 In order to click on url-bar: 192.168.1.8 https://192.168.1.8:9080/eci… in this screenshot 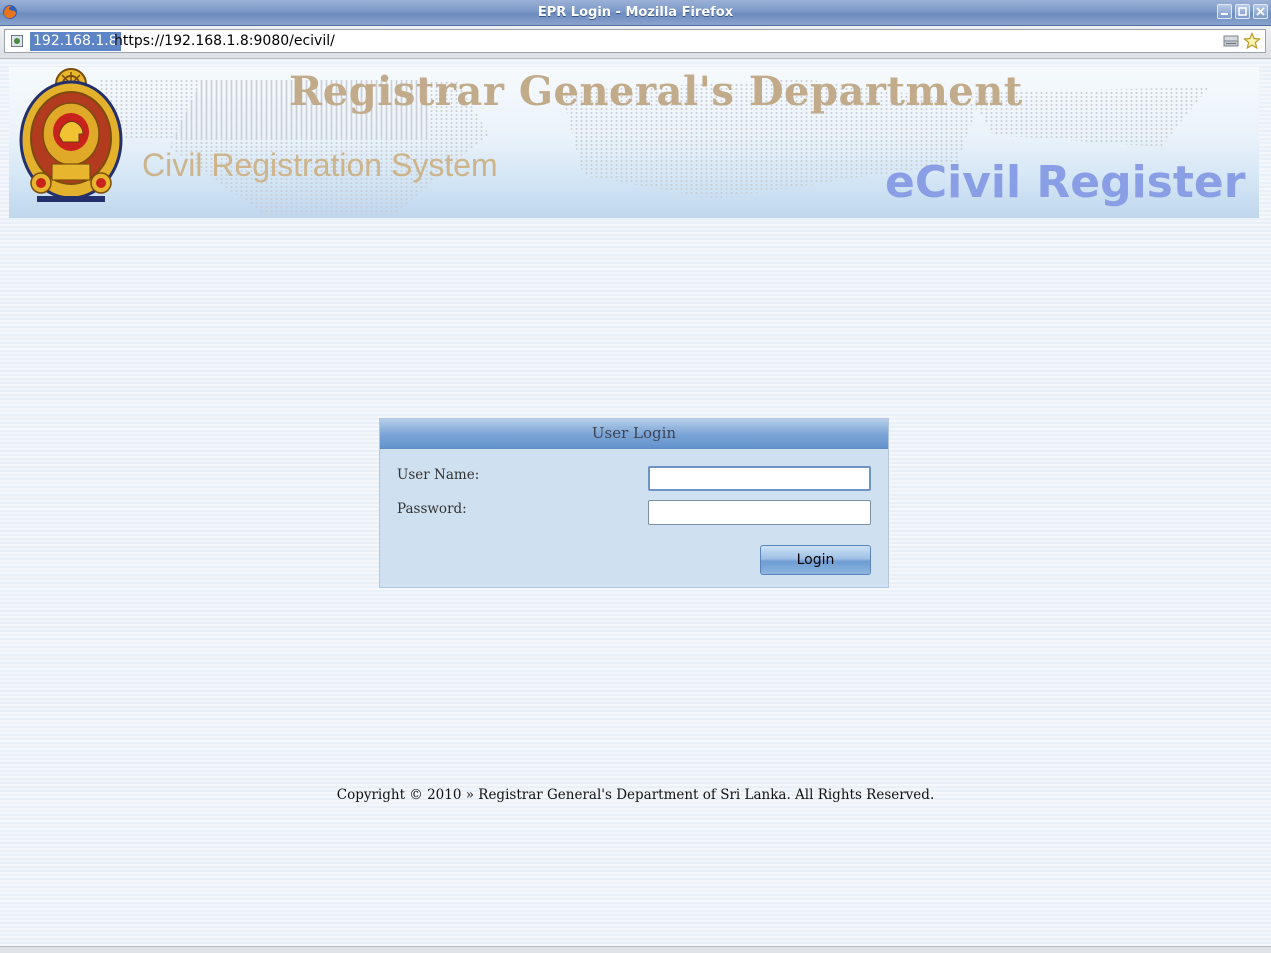, I will do `click(635, 41)`.